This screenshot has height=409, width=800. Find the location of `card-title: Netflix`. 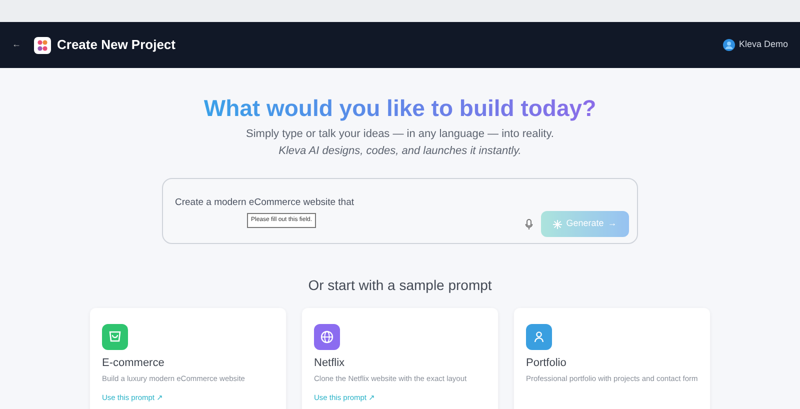

card-title: Netflix is located at coordinates (330, 363).